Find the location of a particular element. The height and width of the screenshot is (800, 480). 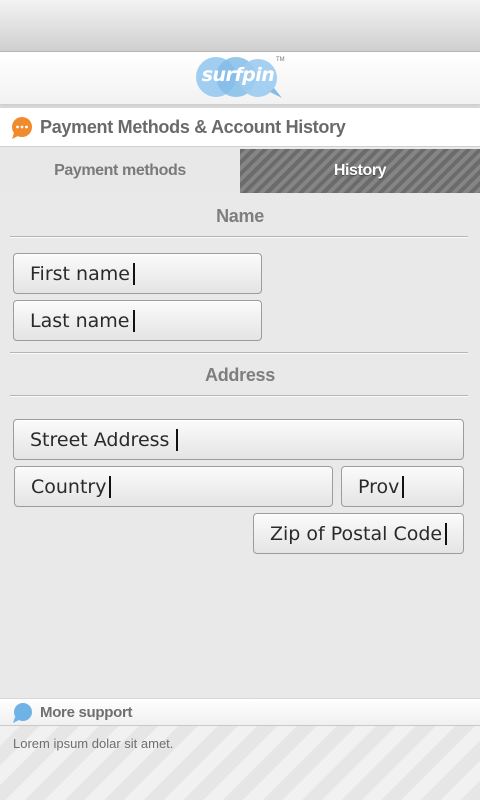

chat-bubble-icon is located at coordinates (22, 128).